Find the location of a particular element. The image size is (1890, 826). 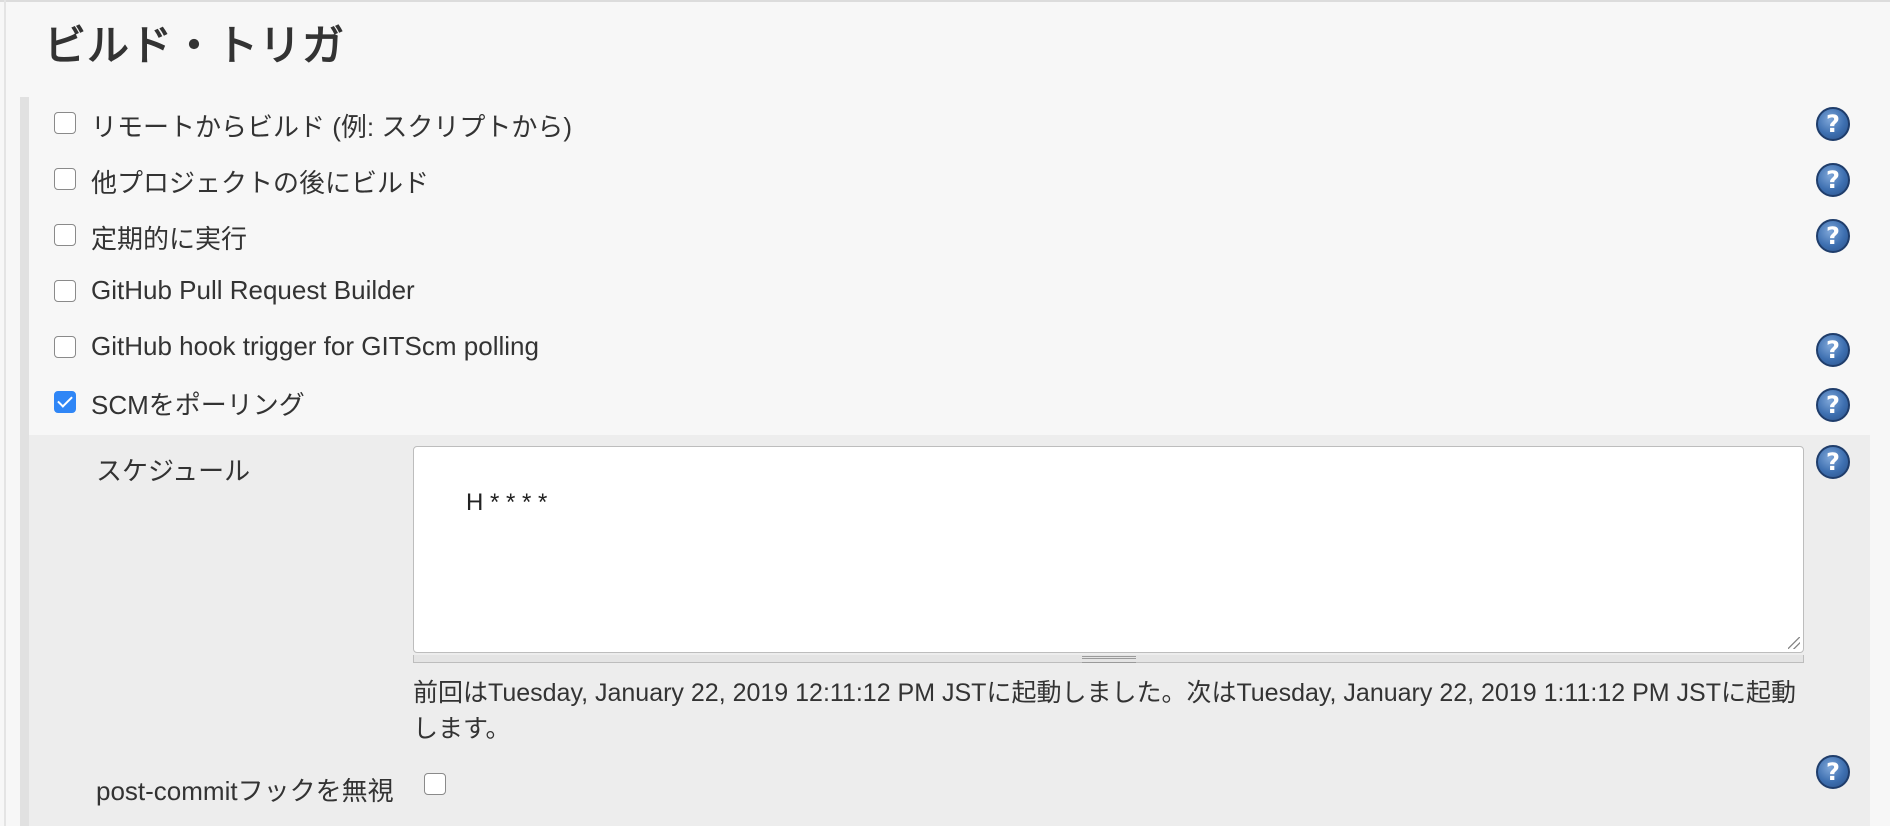

resize-grip-icon is located at coordinates (1794, 643).